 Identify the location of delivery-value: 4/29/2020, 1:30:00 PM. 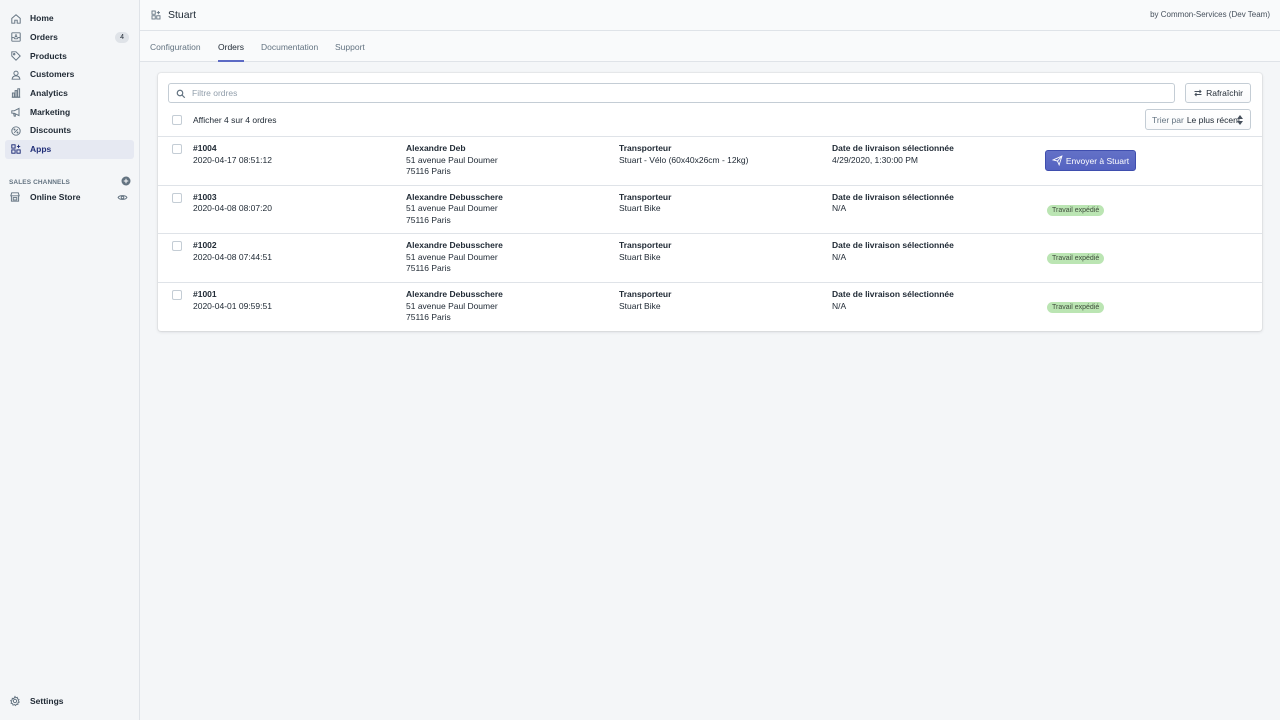
(875, 159).